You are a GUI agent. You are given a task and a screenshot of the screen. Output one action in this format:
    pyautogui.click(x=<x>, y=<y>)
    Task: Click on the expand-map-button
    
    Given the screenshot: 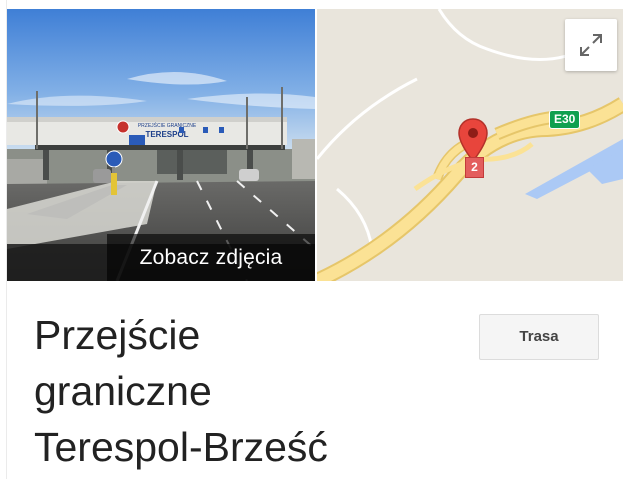 What is the action you would take?
    pyautogui.click(x=591, y=45)
    